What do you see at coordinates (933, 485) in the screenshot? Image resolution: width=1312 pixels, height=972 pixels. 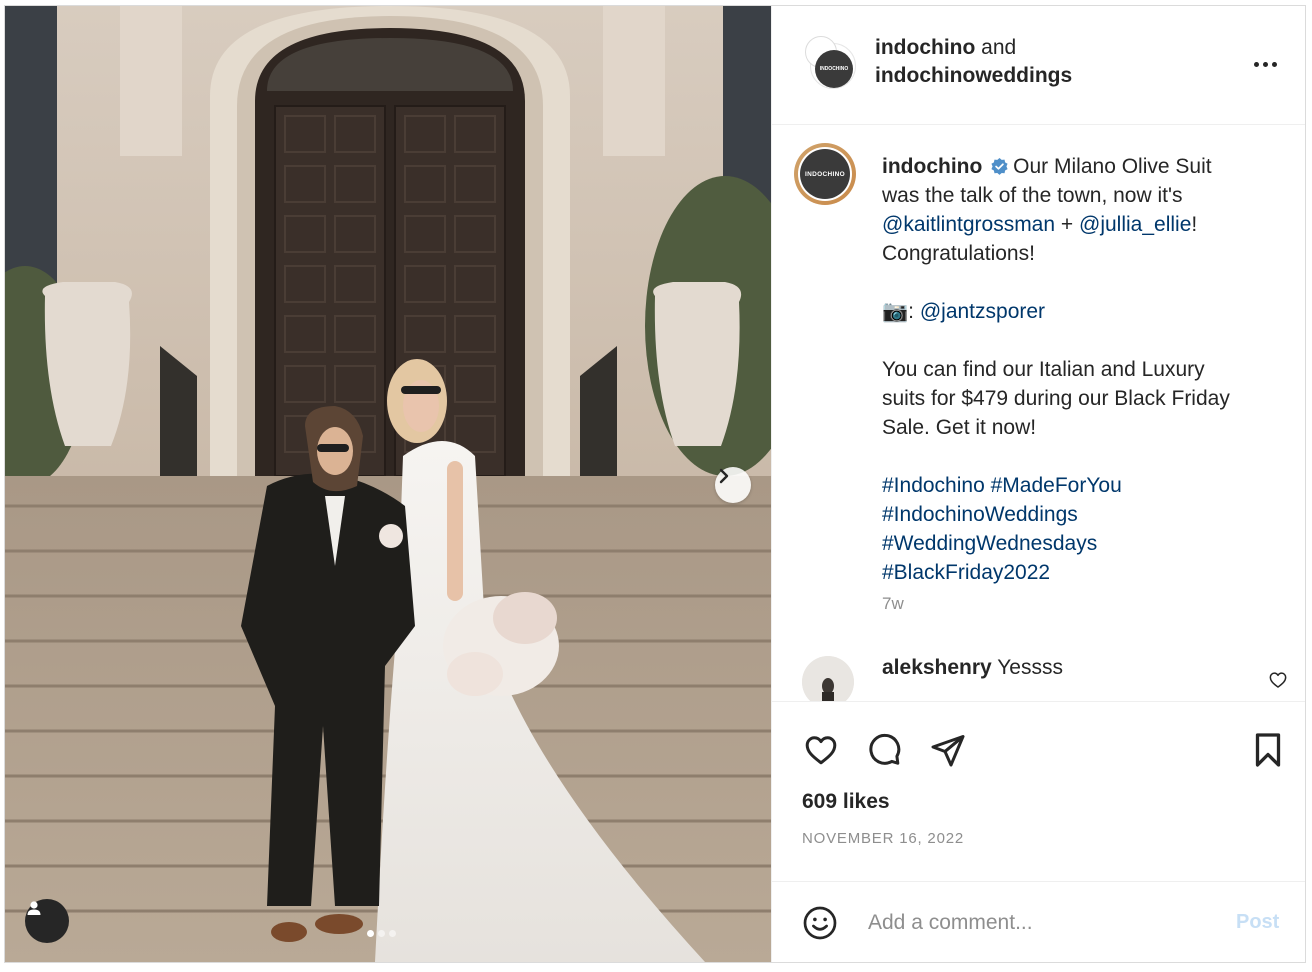 I see `hashtag-link: #Indochino` at bounding box center [933, 485].